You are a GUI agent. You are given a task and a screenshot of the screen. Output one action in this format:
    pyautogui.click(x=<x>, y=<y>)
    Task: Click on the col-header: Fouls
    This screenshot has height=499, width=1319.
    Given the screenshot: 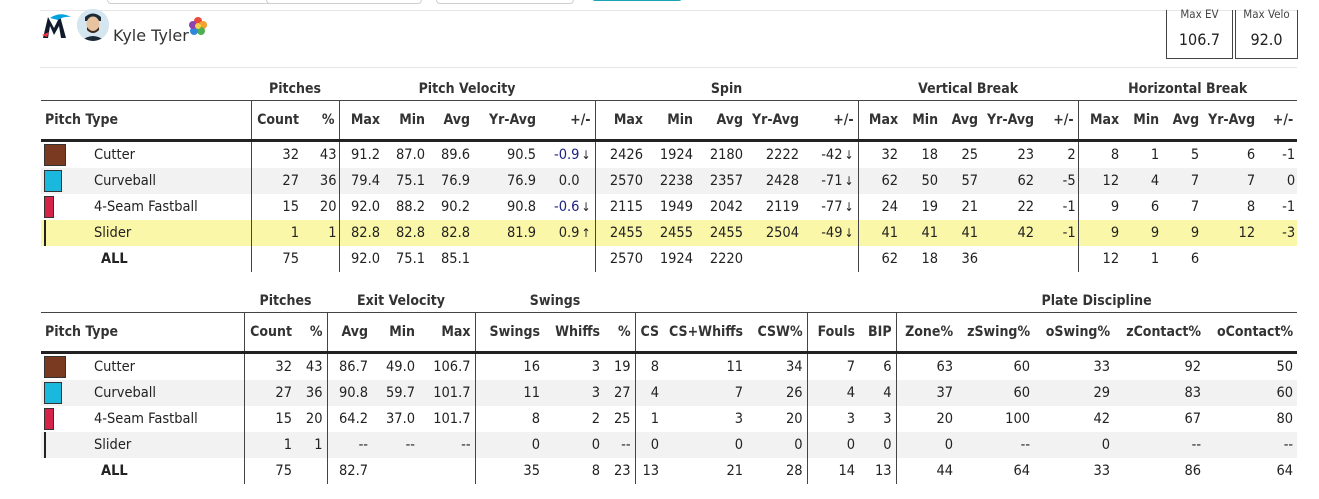 What is the action you would take?
    pyautogui.click(x=833, y=333)
    